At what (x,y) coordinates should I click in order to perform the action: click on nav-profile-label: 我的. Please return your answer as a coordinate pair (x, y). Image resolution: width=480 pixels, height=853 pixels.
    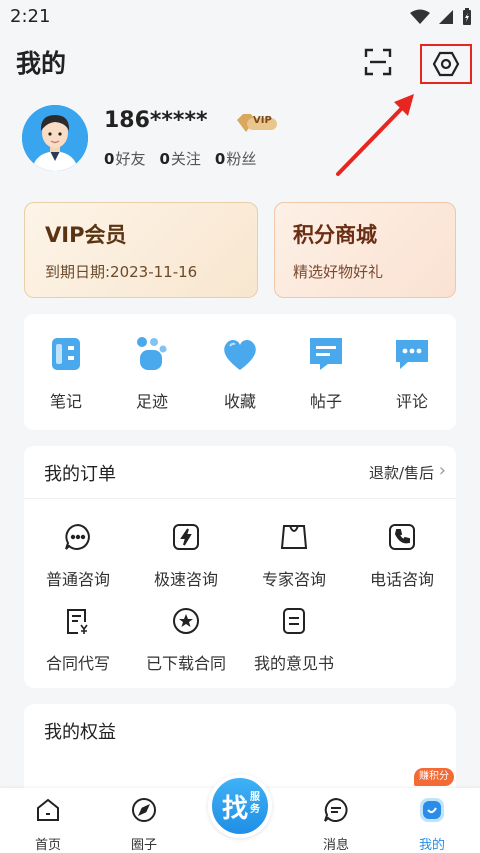
    Looking at the image, I should click on (431, 845).